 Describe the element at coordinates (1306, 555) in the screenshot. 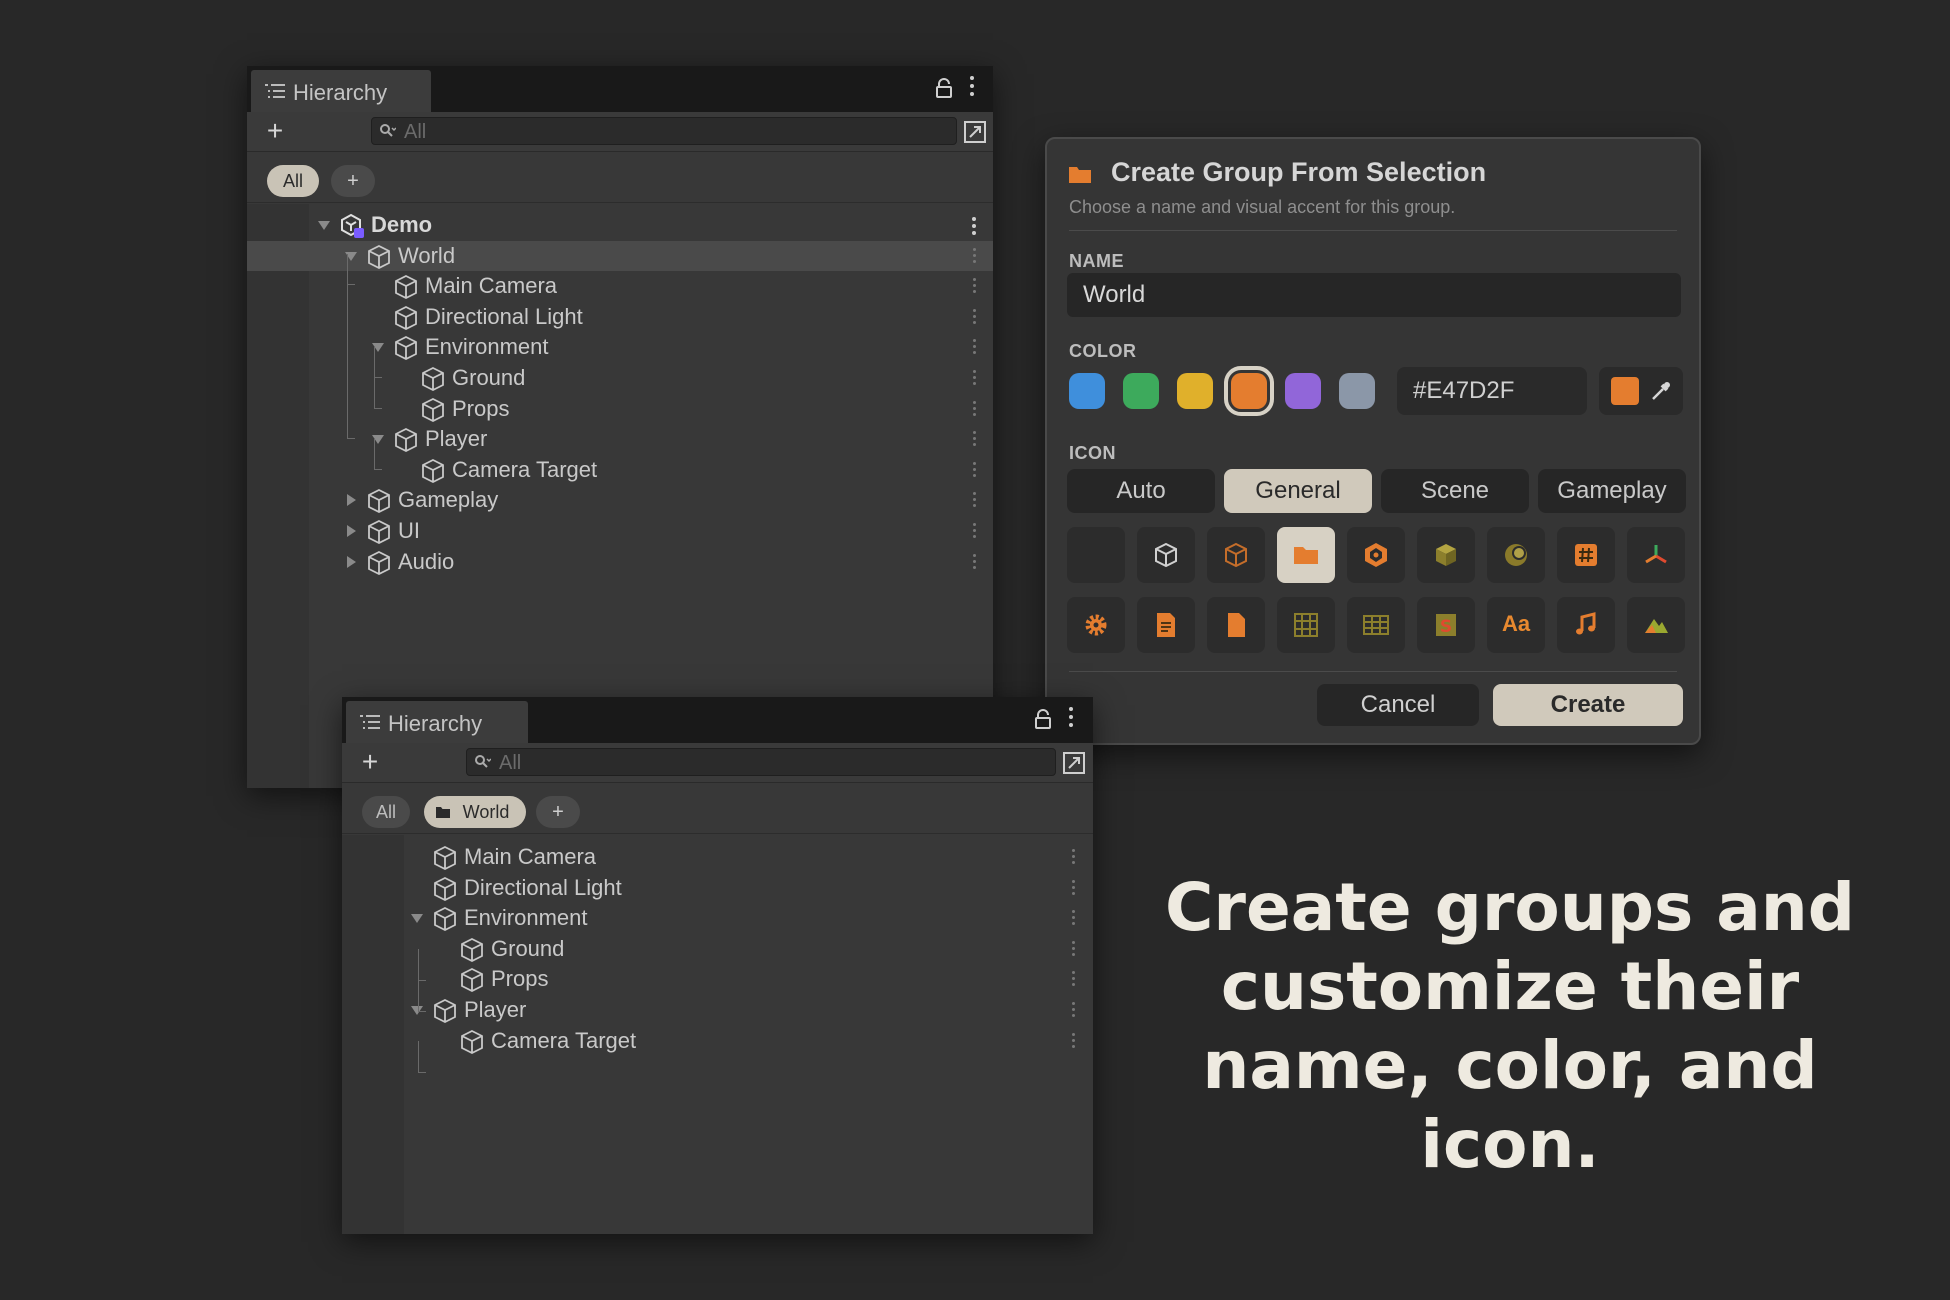

I see `icon-option-folder` at that location.